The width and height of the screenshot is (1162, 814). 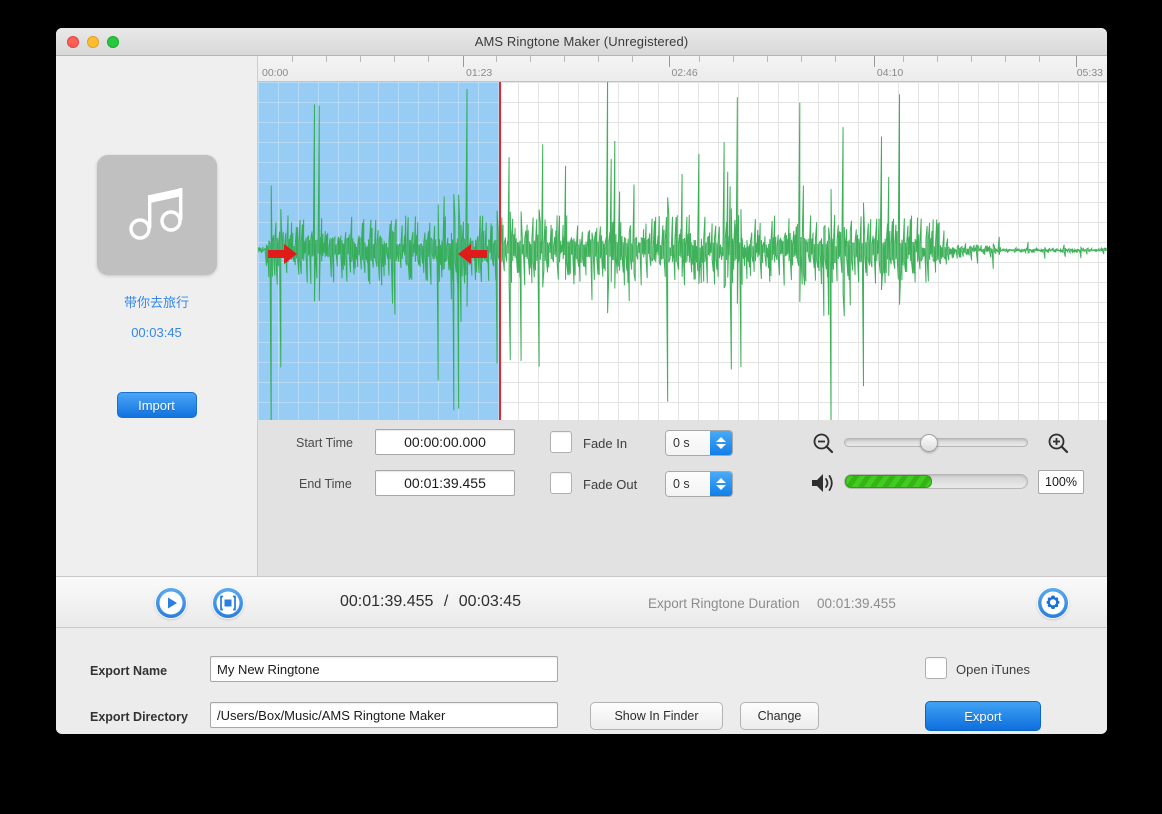 What do you see at coordinates (721, 443) in the screenshot?
I see `fade-in-stepper-arrows` at bounding box center [721, 443].